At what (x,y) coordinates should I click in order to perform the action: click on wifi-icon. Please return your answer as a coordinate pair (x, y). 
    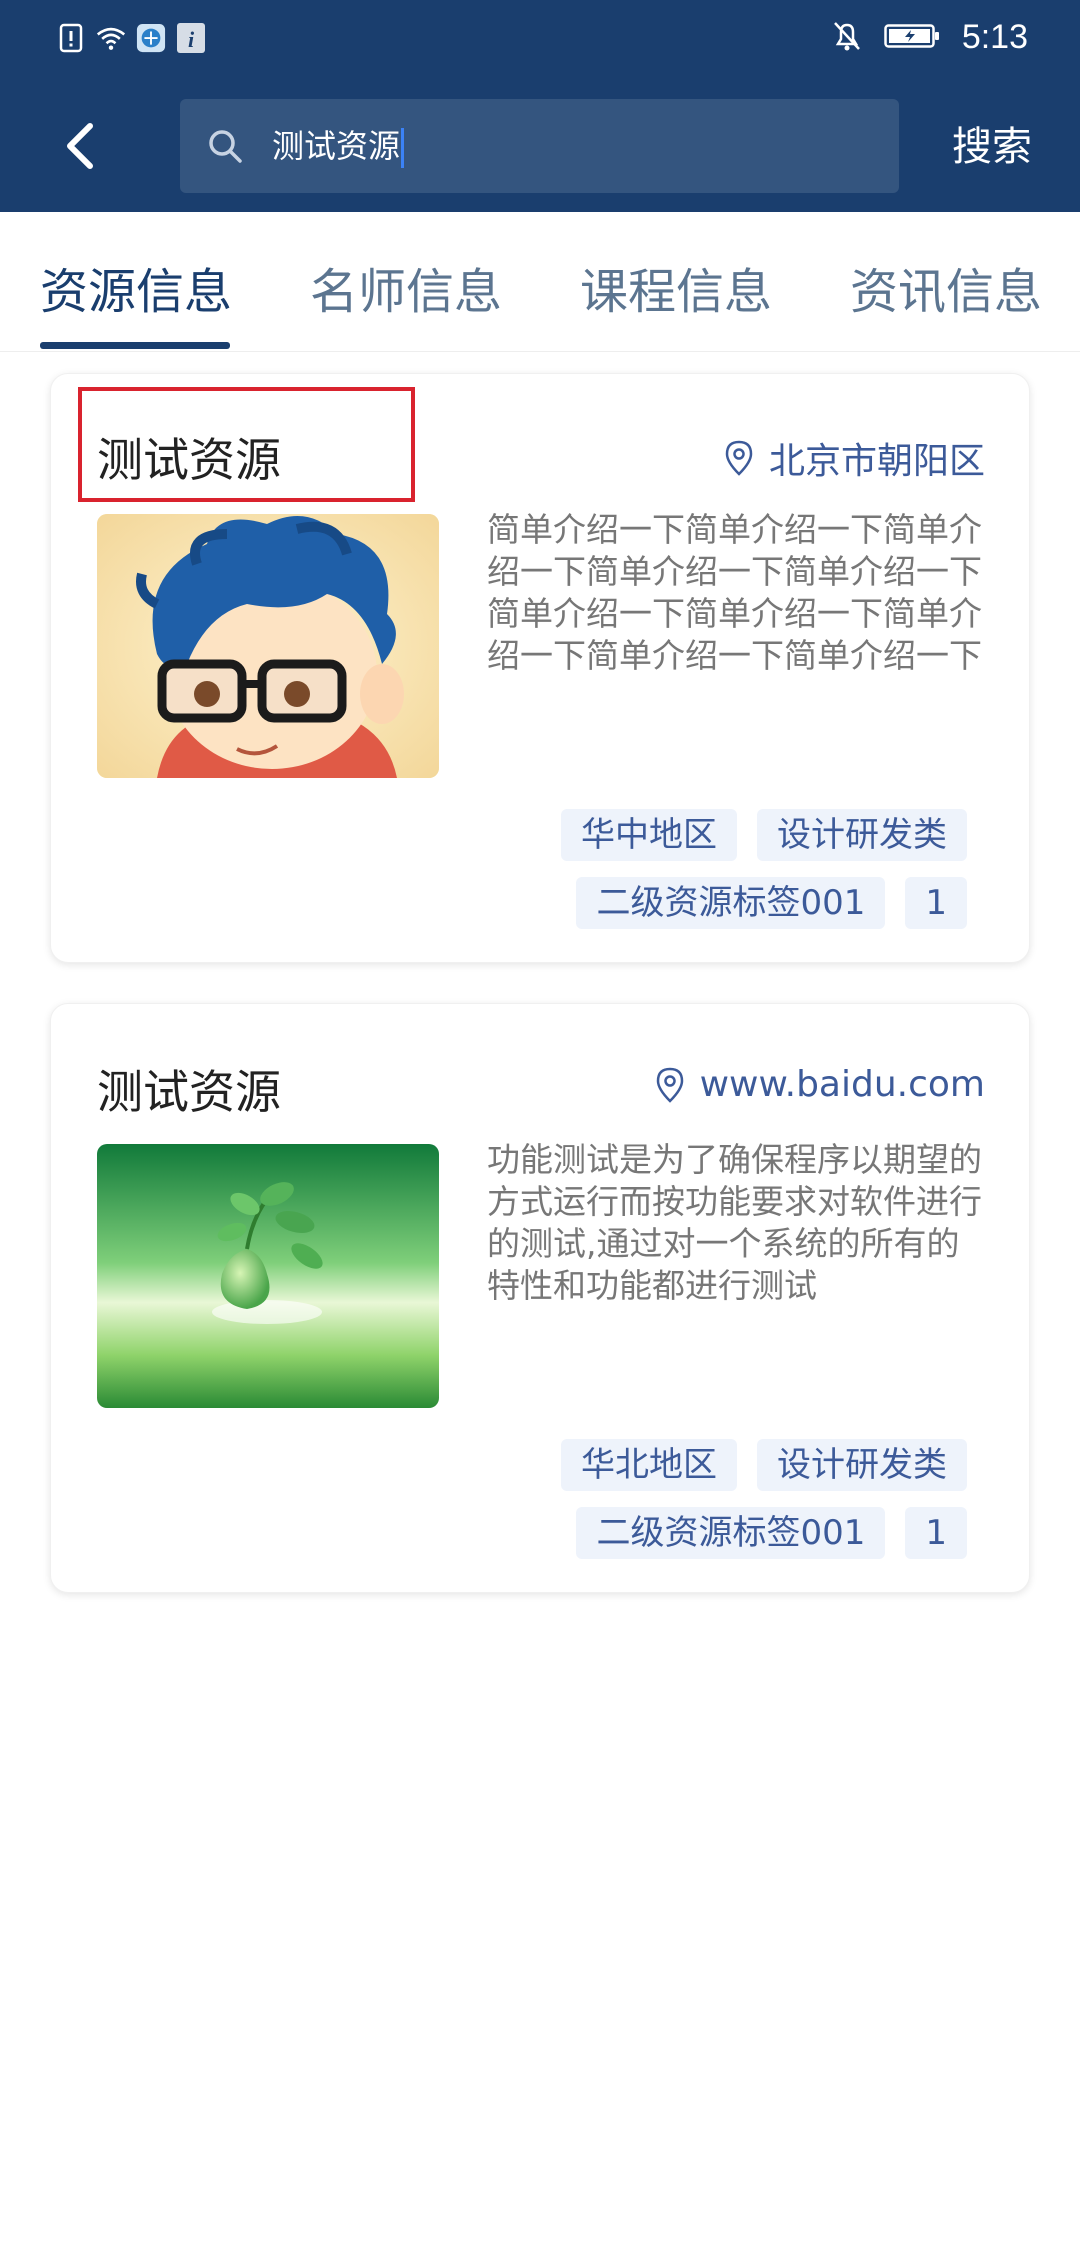
    Looking at the image, I should click on (111, 38).